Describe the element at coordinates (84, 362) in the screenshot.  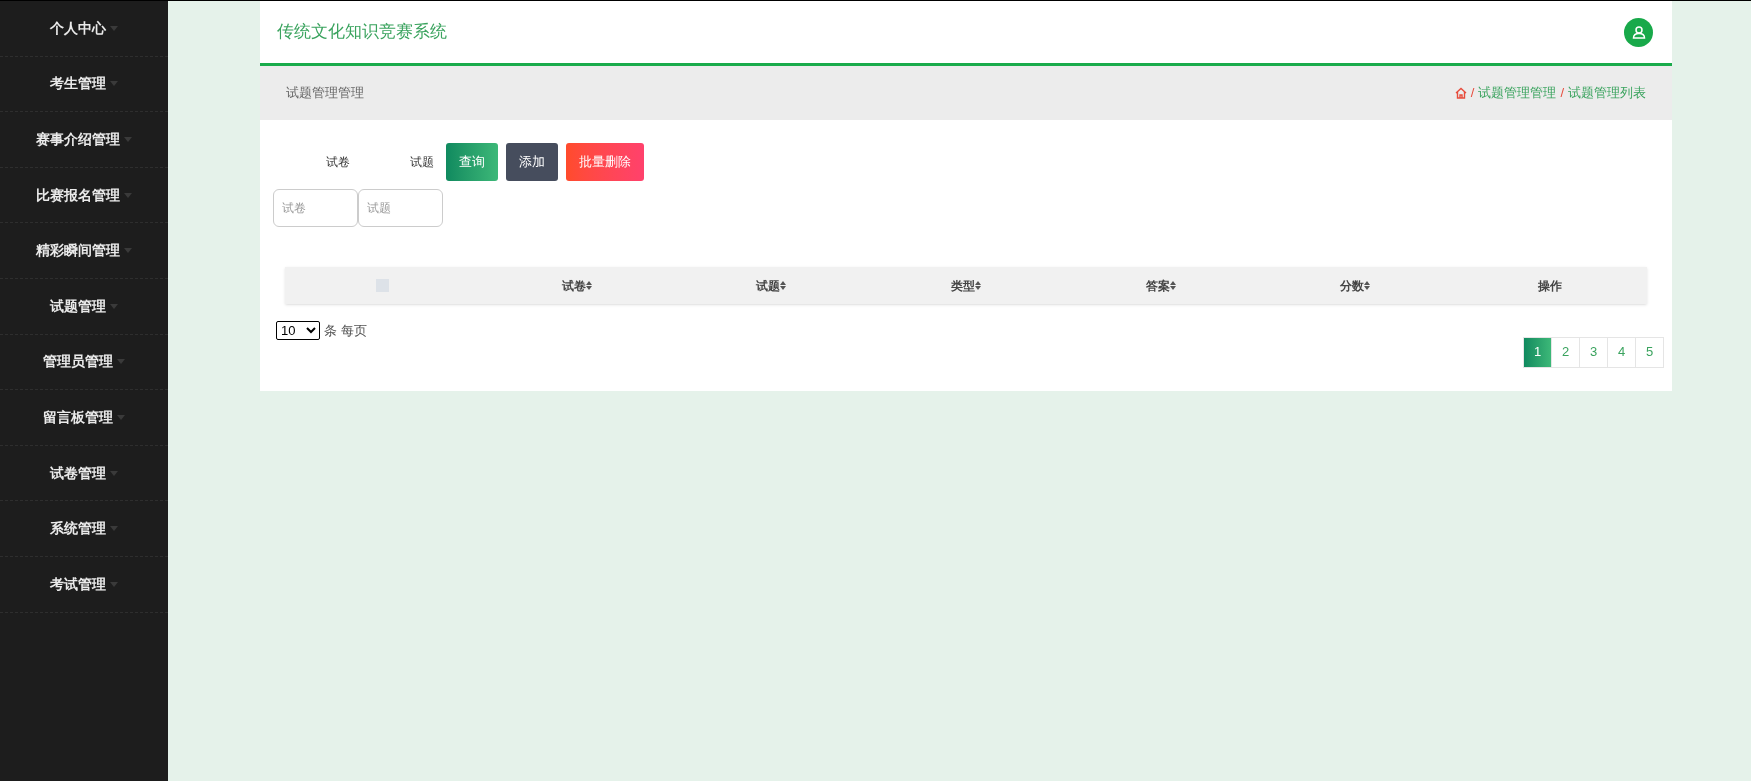
I see `sidebar-item: 管理员管理` at that location.